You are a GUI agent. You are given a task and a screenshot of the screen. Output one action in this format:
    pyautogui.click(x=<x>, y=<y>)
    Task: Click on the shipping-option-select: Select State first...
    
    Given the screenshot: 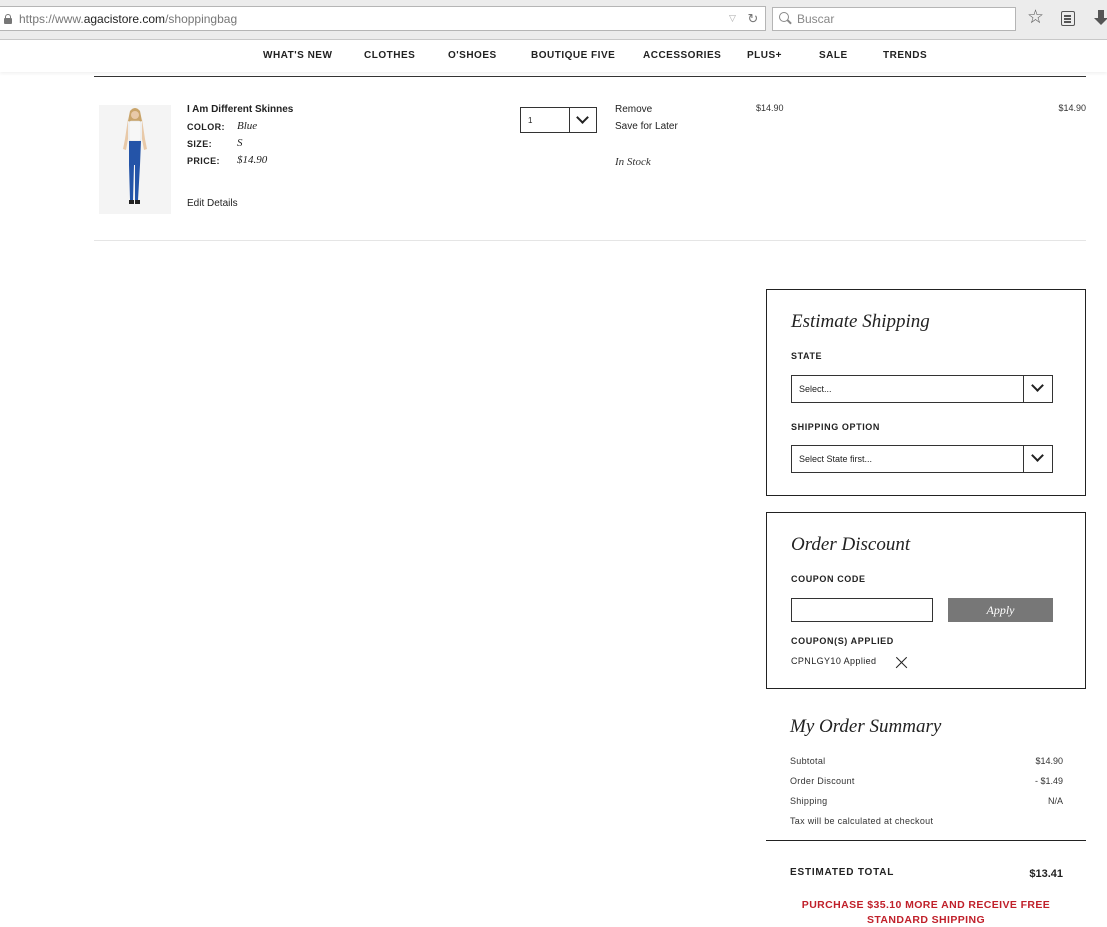 What is the action you would take?
    pyautogui.click(x=922, y=459)
    